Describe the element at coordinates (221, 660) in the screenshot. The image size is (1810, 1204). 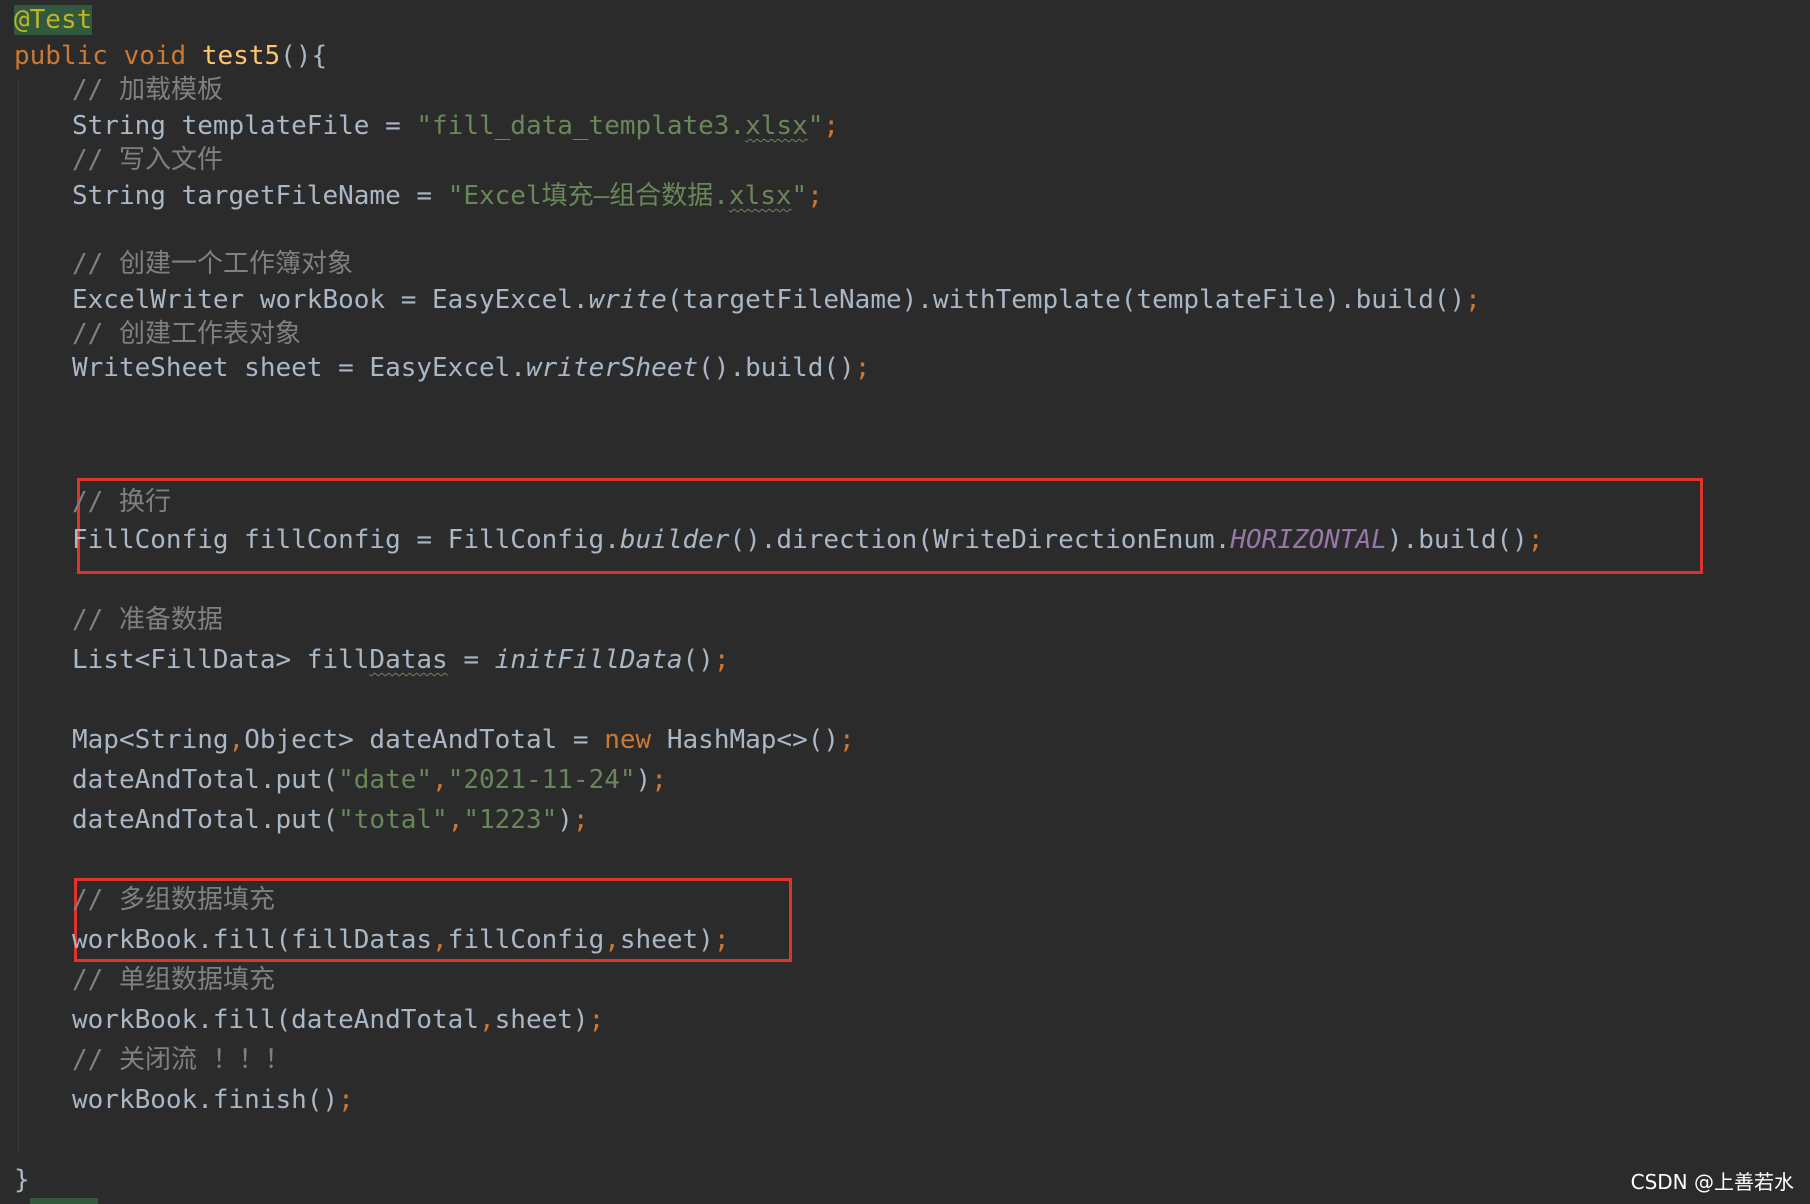
I see `list-pre: List<FillData> fill` at that location.